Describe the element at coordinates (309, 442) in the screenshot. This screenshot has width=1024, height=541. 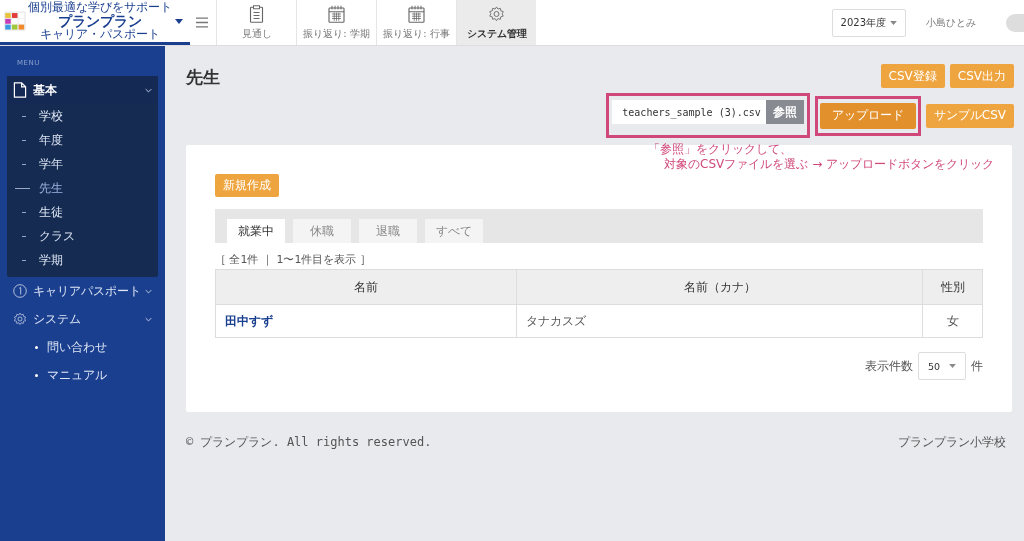
I see `copyright-text: © プランプラン. All rights reserved.` at that location.